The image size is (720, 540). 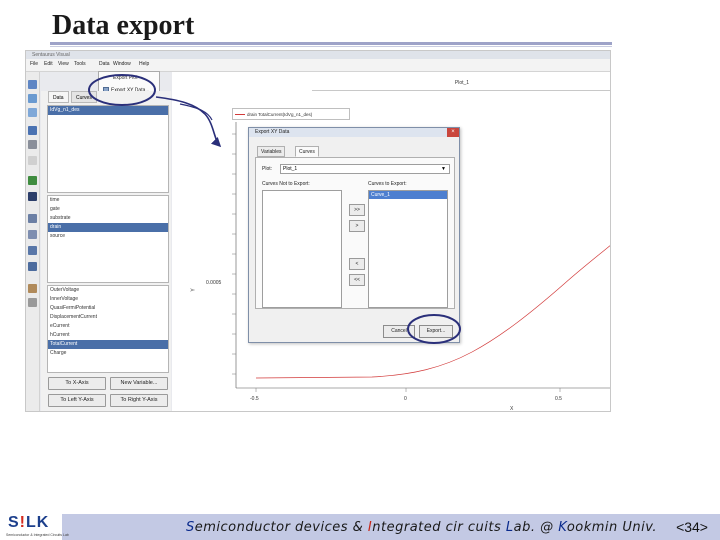 I want to click on tab-data: Data, so click(x=58, y=97).